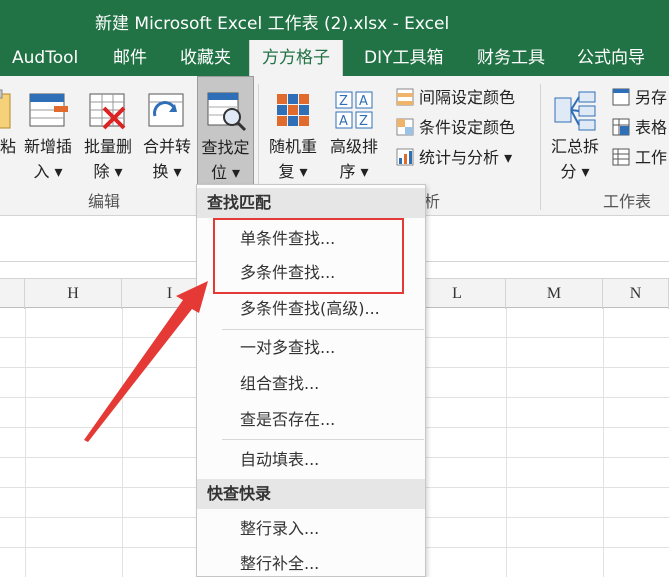 The width and height of the screenshot is (669, 577). Describe the element at coordinates (226, 112) in the screenshot. I see `magnifier-table-icon` at that location.